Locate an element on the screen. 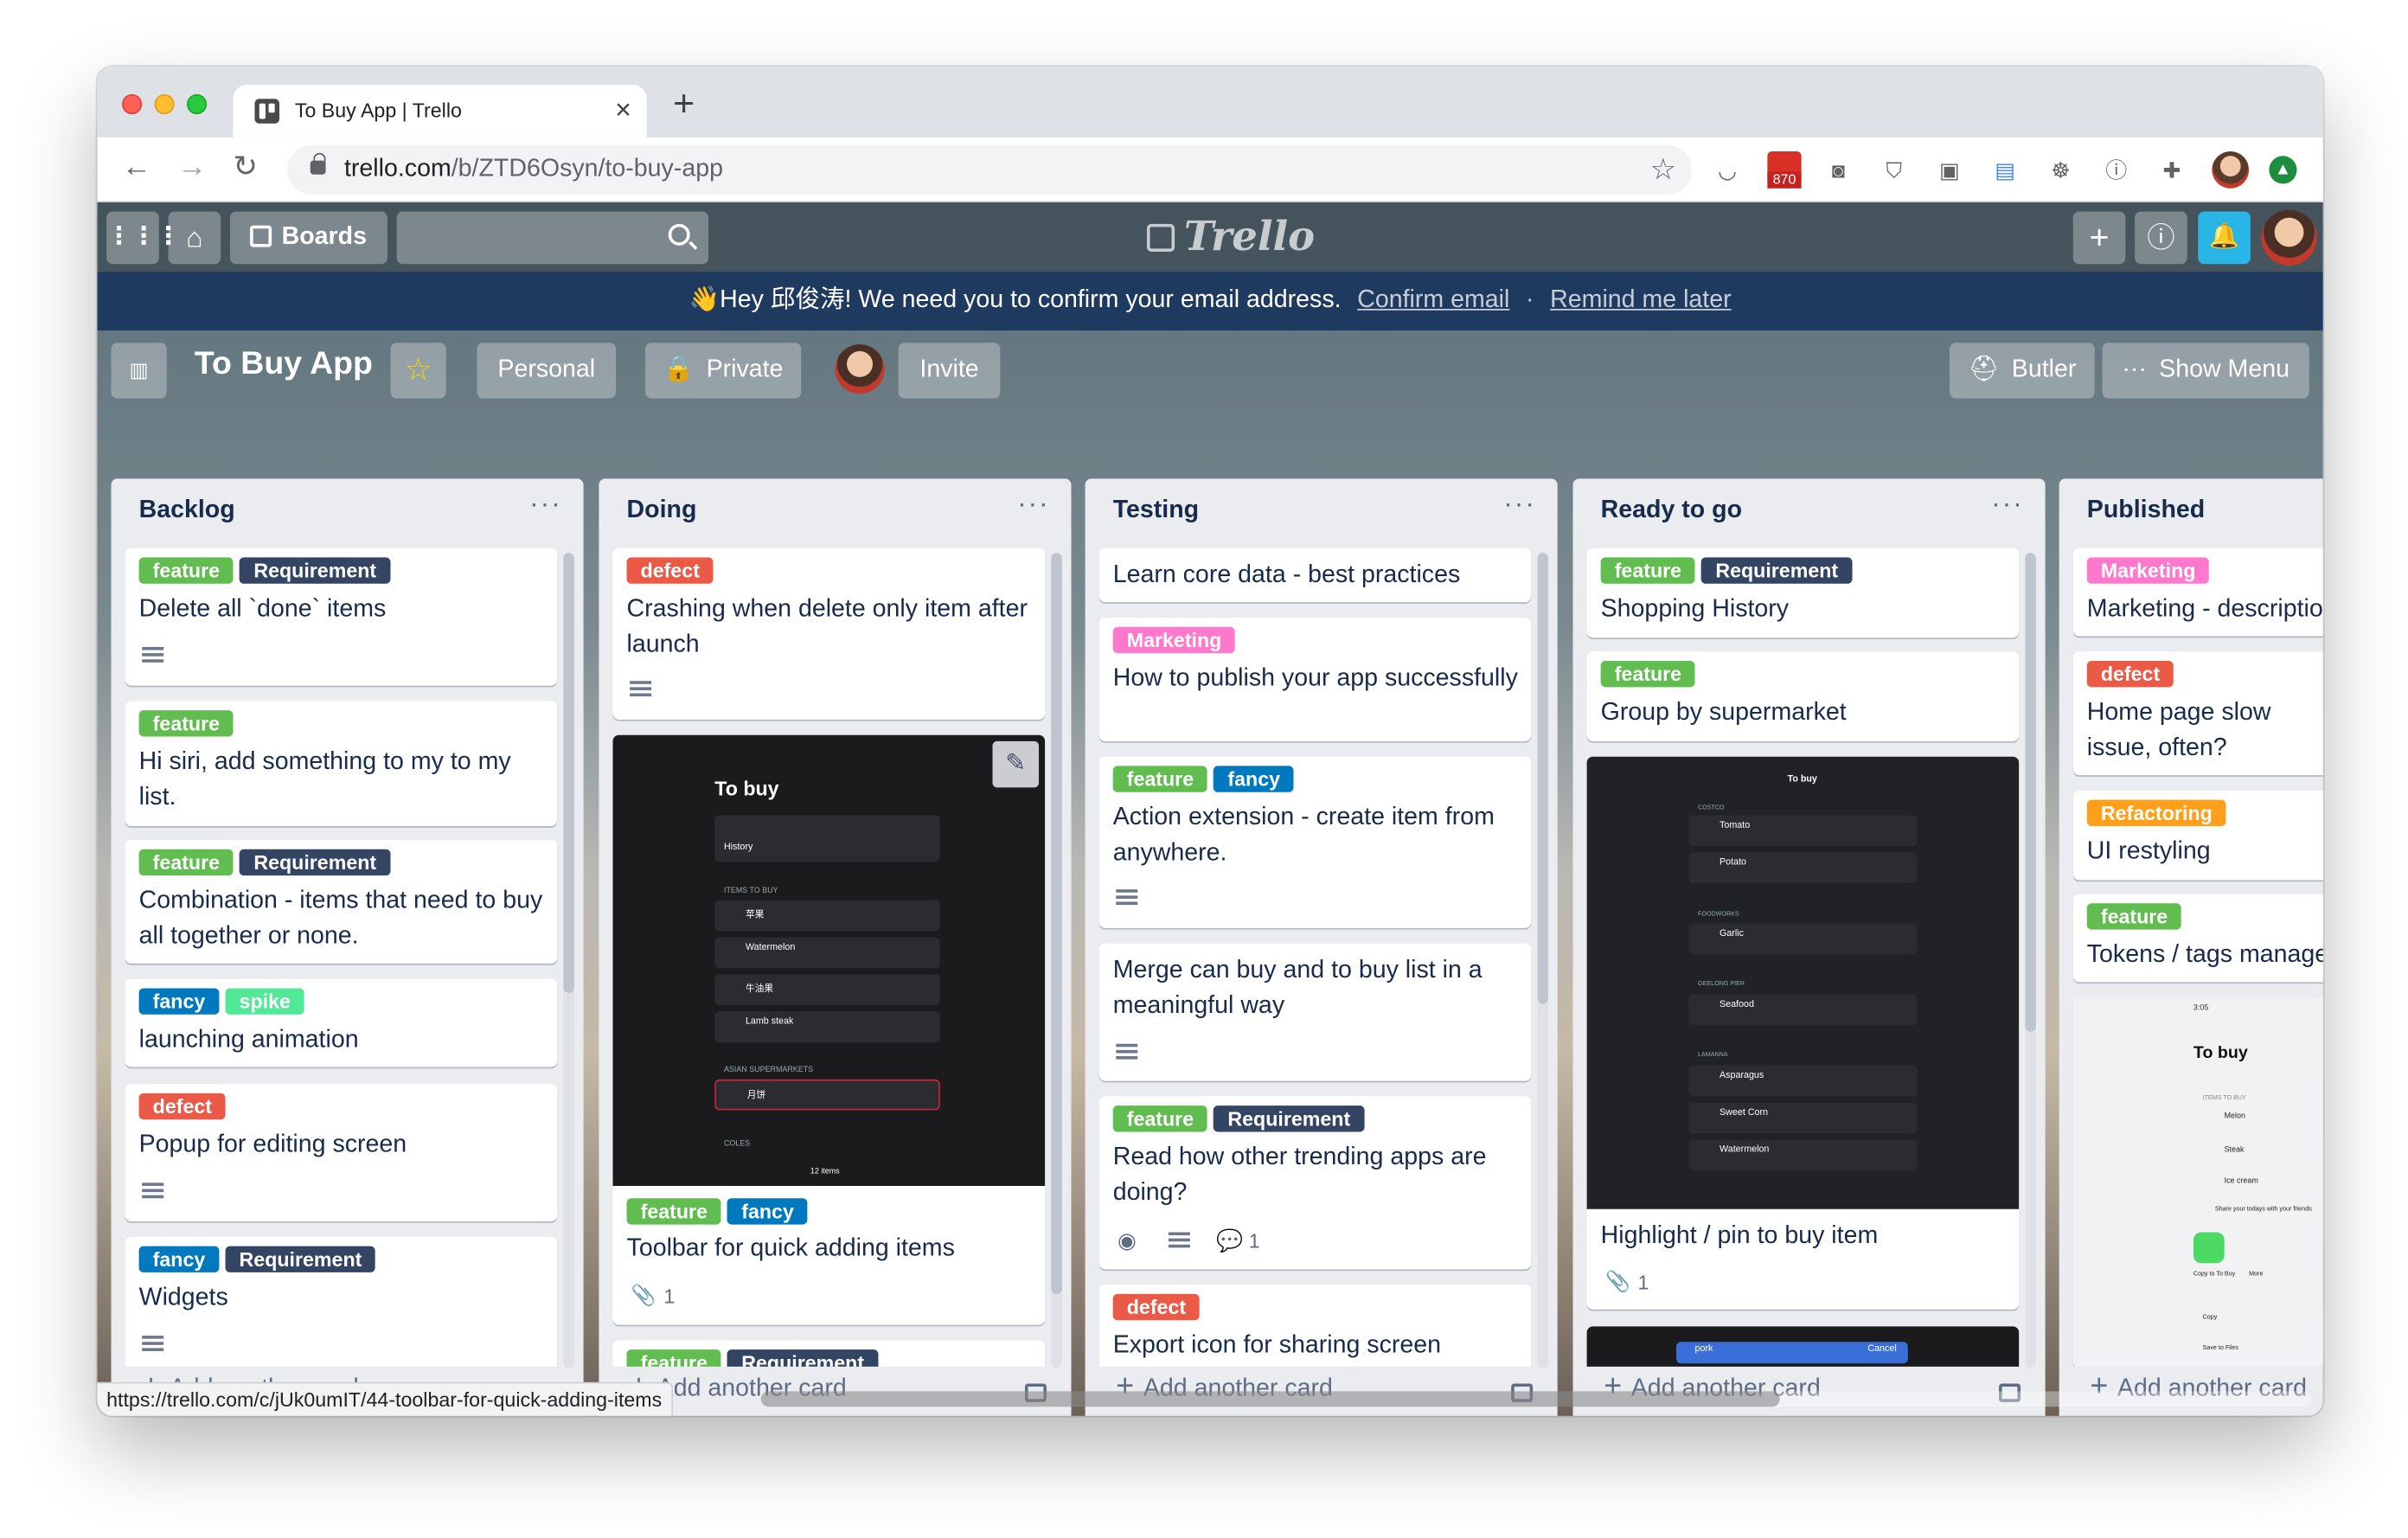 This screenshot has height=1538, width=2408. close-window-button is located at coordinates (132, 104).